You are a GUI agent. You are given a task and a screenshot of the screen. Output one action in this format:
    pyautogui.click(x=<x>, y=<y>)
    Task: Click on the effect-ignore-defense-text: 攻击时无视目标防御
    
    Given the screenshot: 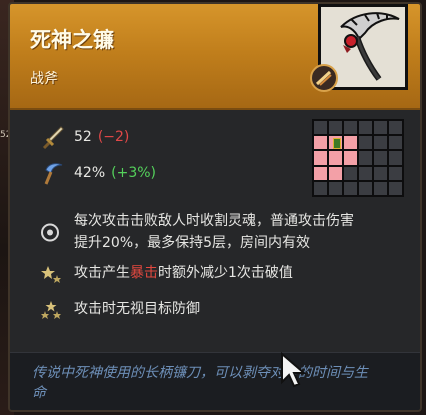 What is the action you would take?
    pyautogui.click(x=137, y=309)
    